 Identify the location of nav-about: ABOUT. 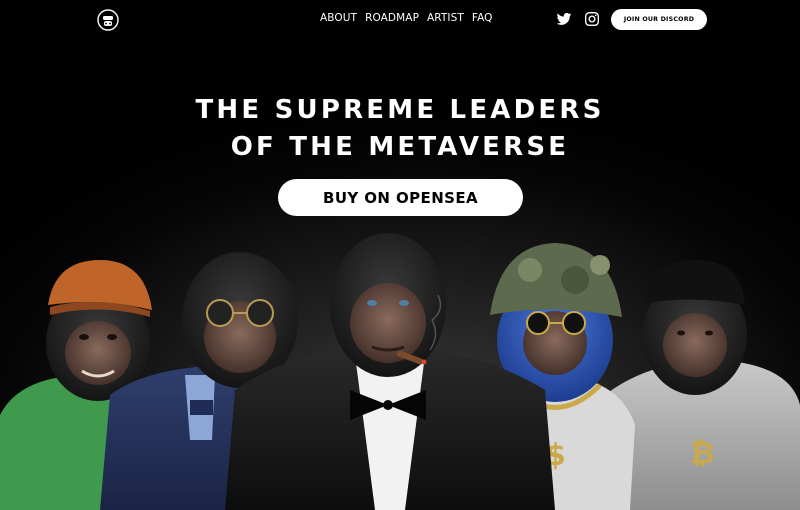
(338, 18).